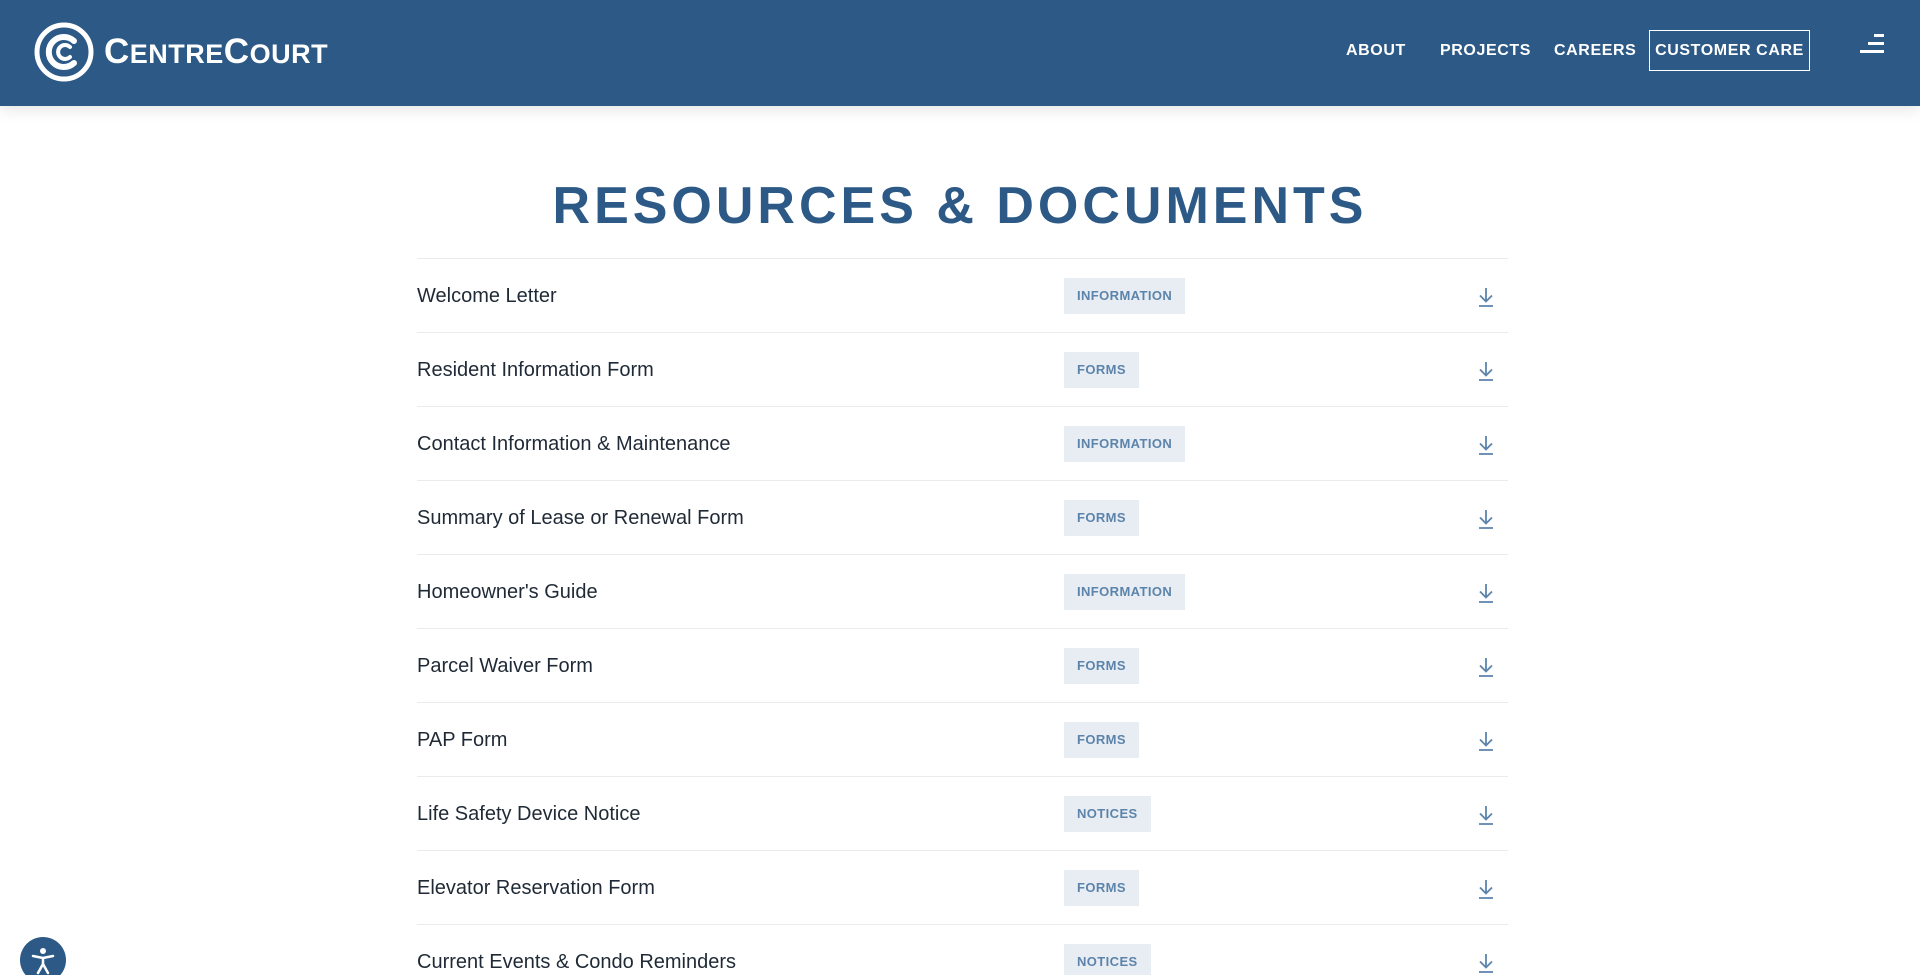 The height and width of the screenshot is (975, 1920). I want to click on document-row: Resident Information Form FORMS, so click(962, 369).